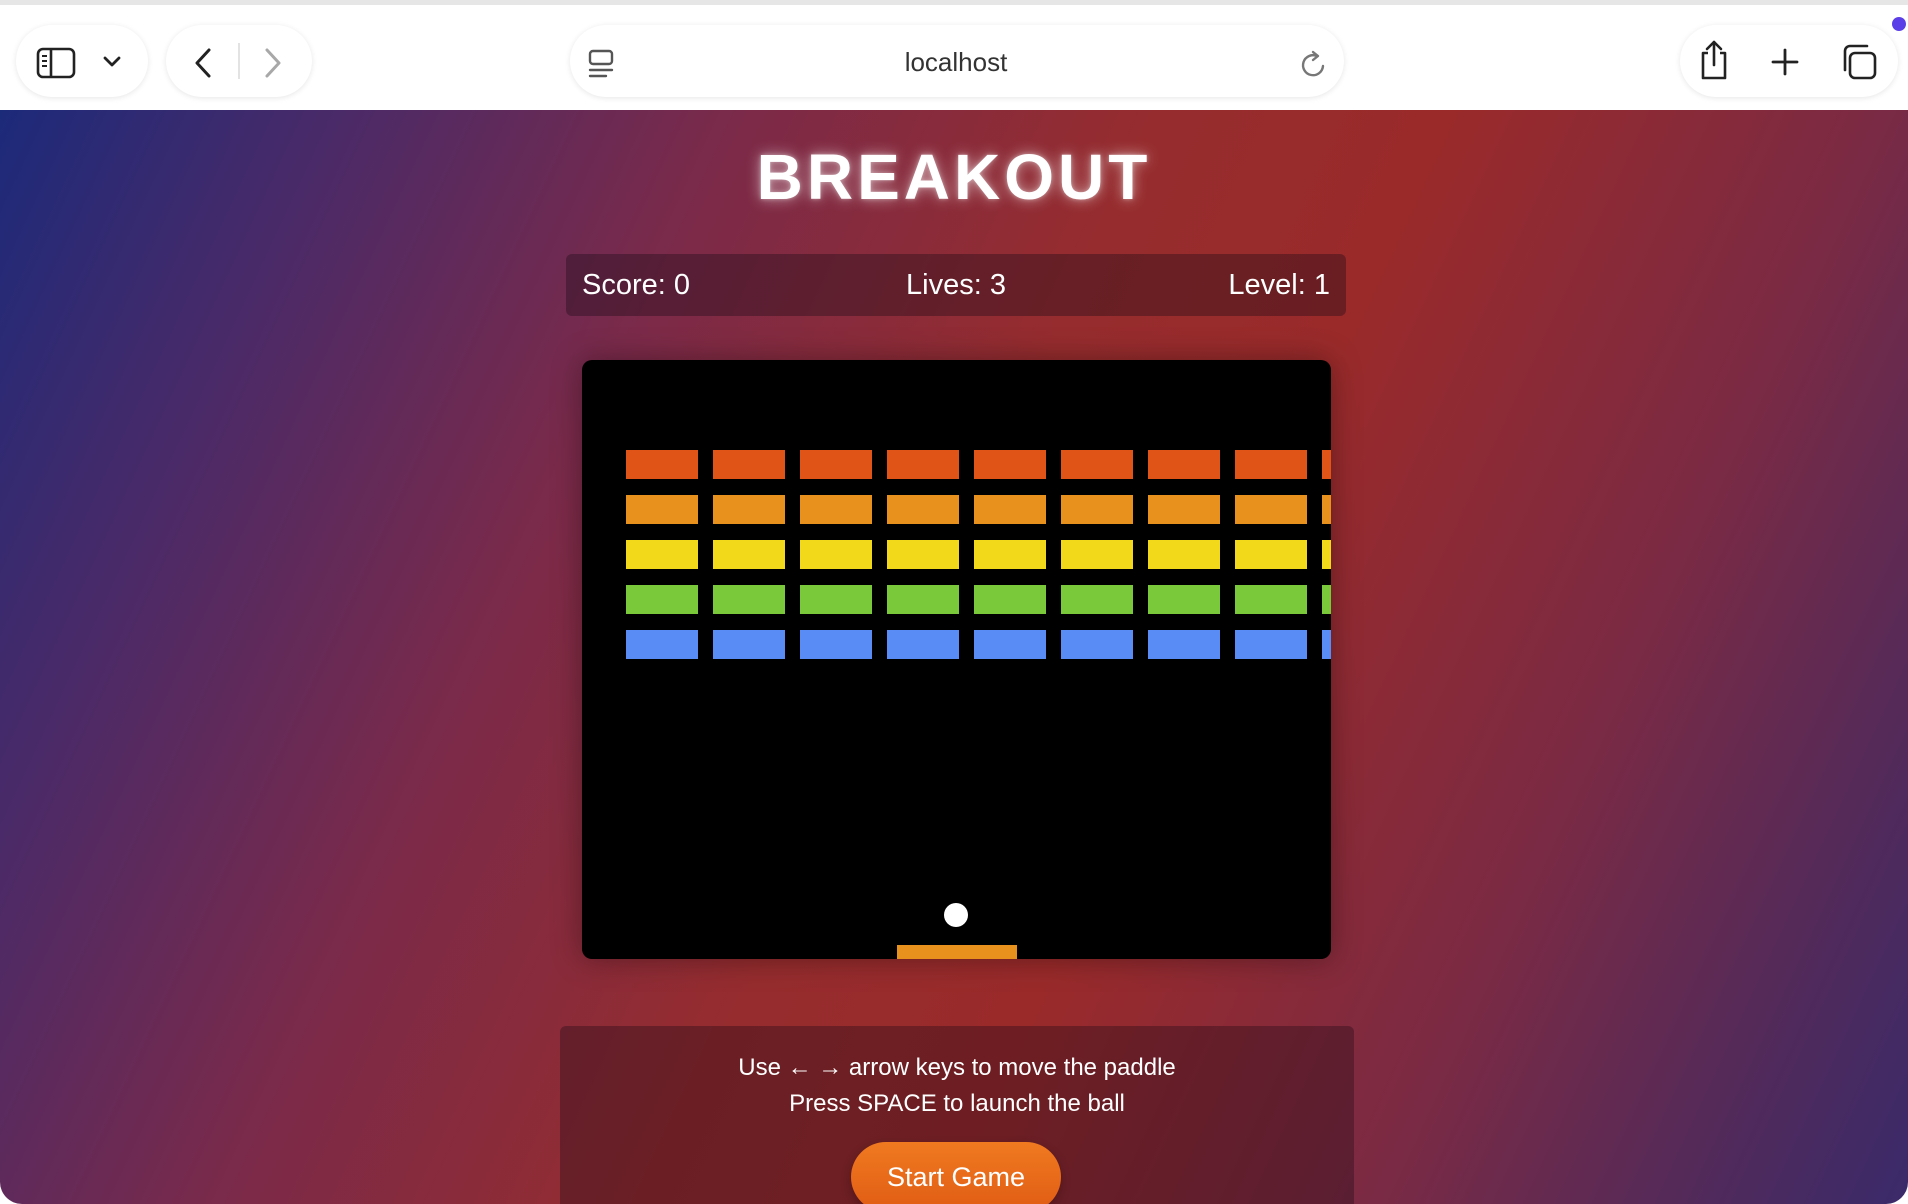  I want to click on game-title: BREAKOUT, so click(954, 177).